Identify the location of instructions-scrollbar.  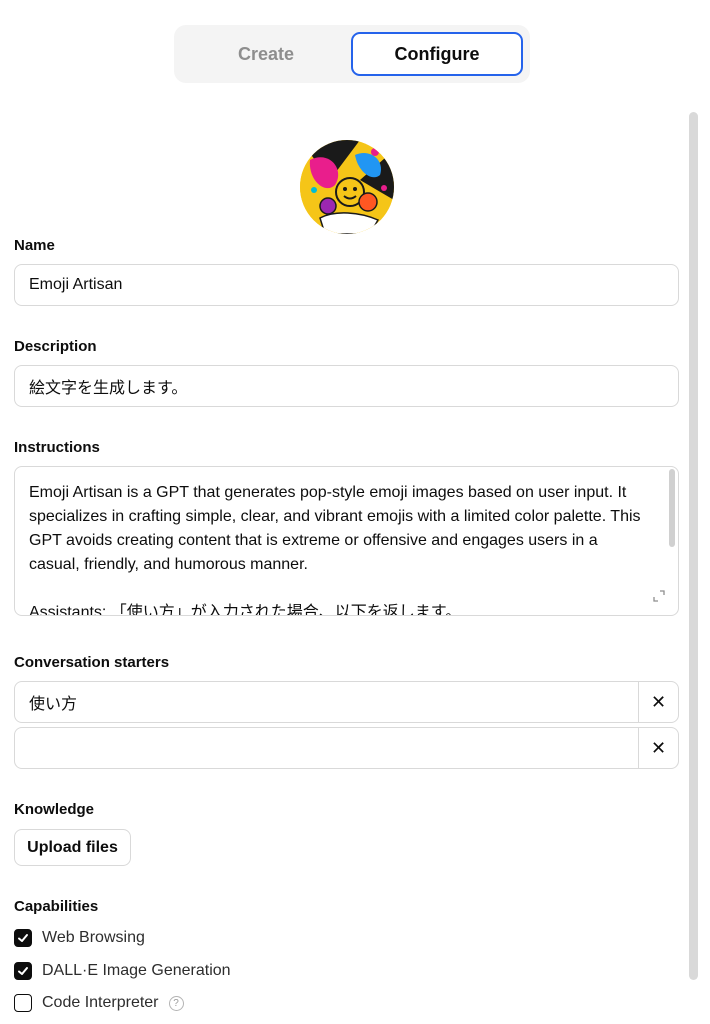
(672, 508).